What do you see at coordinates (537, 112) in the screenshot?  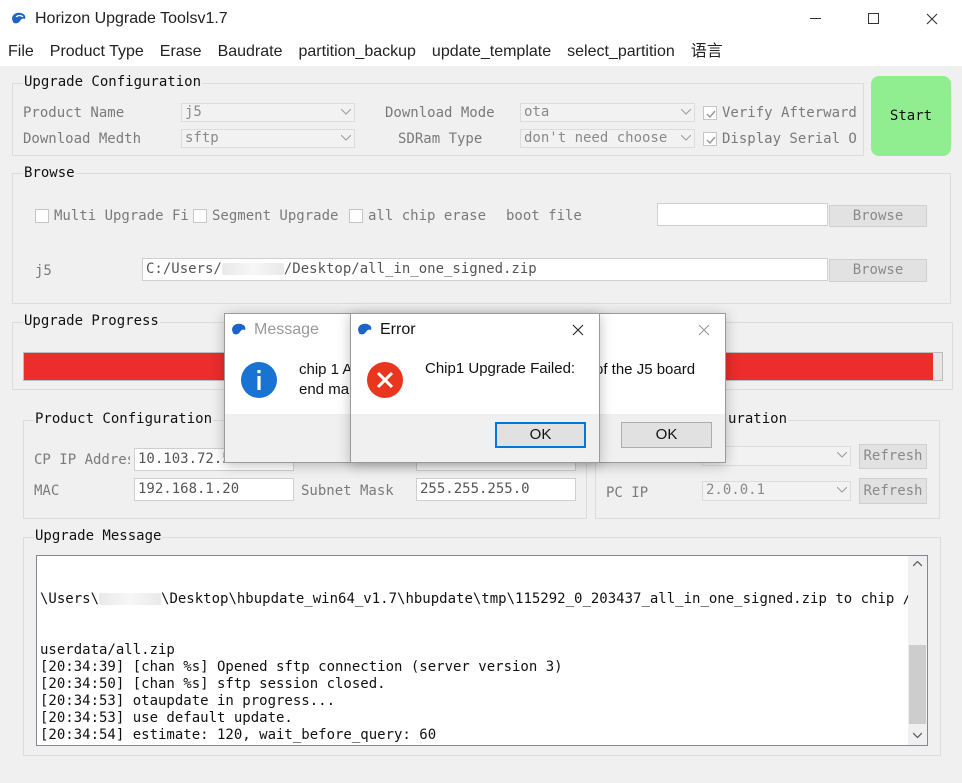 I see `download-mode-value: ota` at bounding box center [537, 112].